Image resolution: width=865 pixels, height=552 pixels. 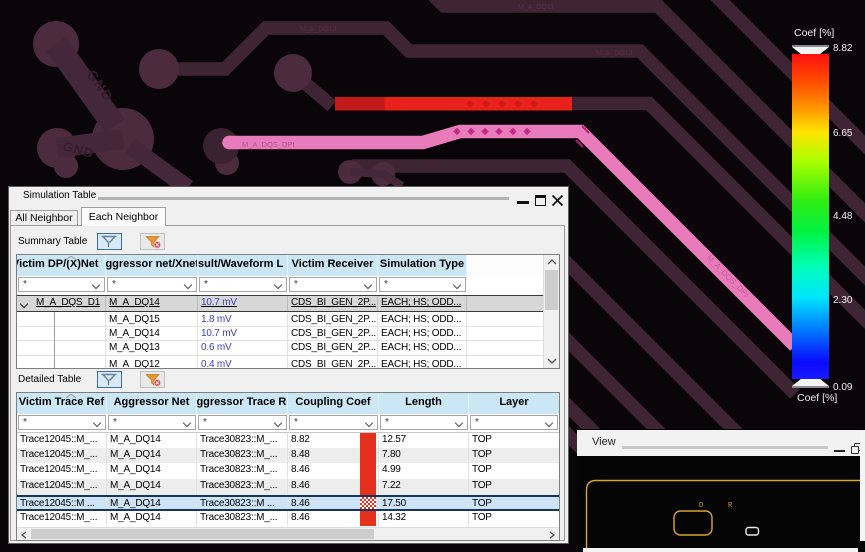 I want to click on svg-text: M_A_DQS_DPI, so click(x=268, y=144).